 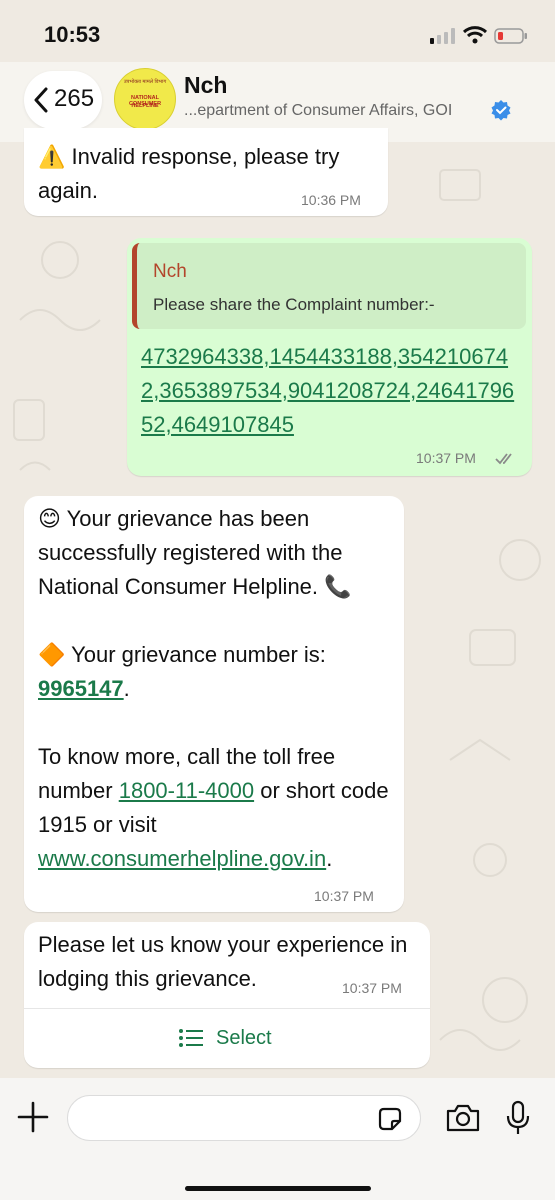 I want to click on message-input, so click(x=244, y=1118).